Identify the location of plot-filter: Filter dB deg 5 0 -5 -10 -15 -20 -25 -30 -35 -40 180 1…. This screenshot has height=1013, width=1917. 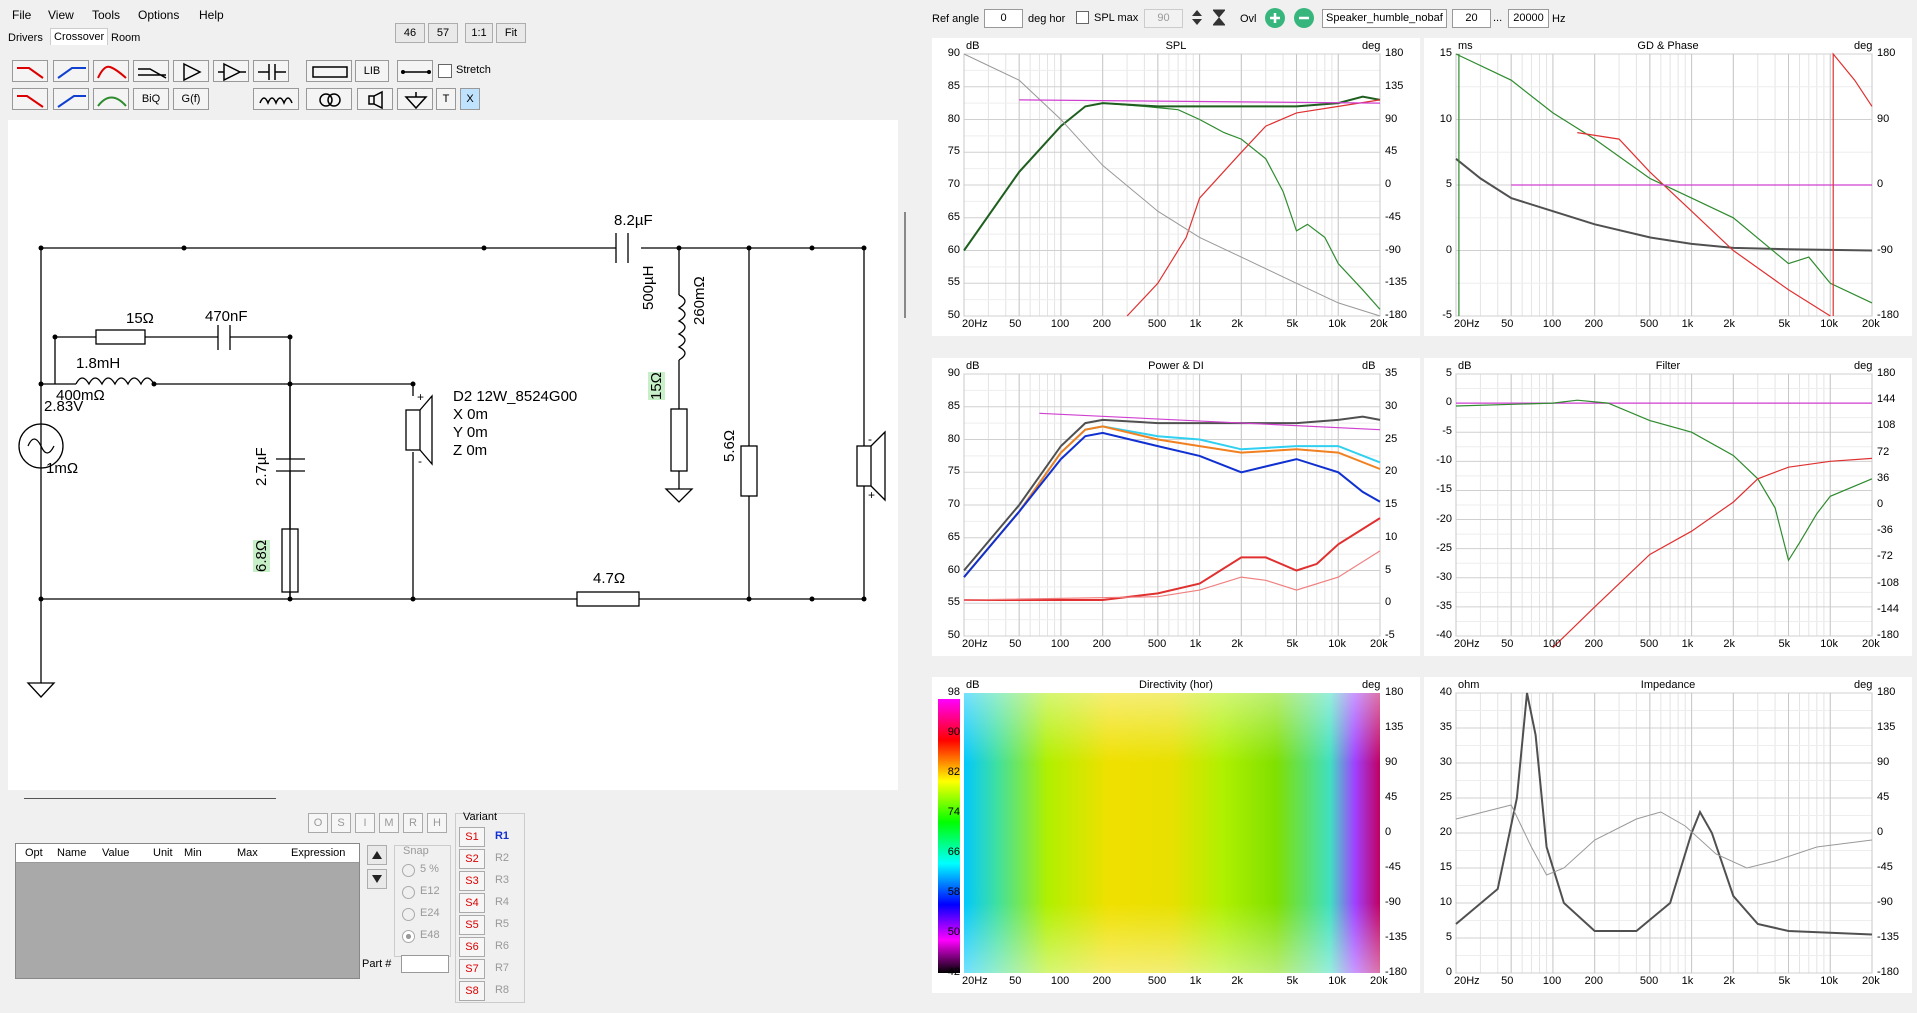
(1668, 507).